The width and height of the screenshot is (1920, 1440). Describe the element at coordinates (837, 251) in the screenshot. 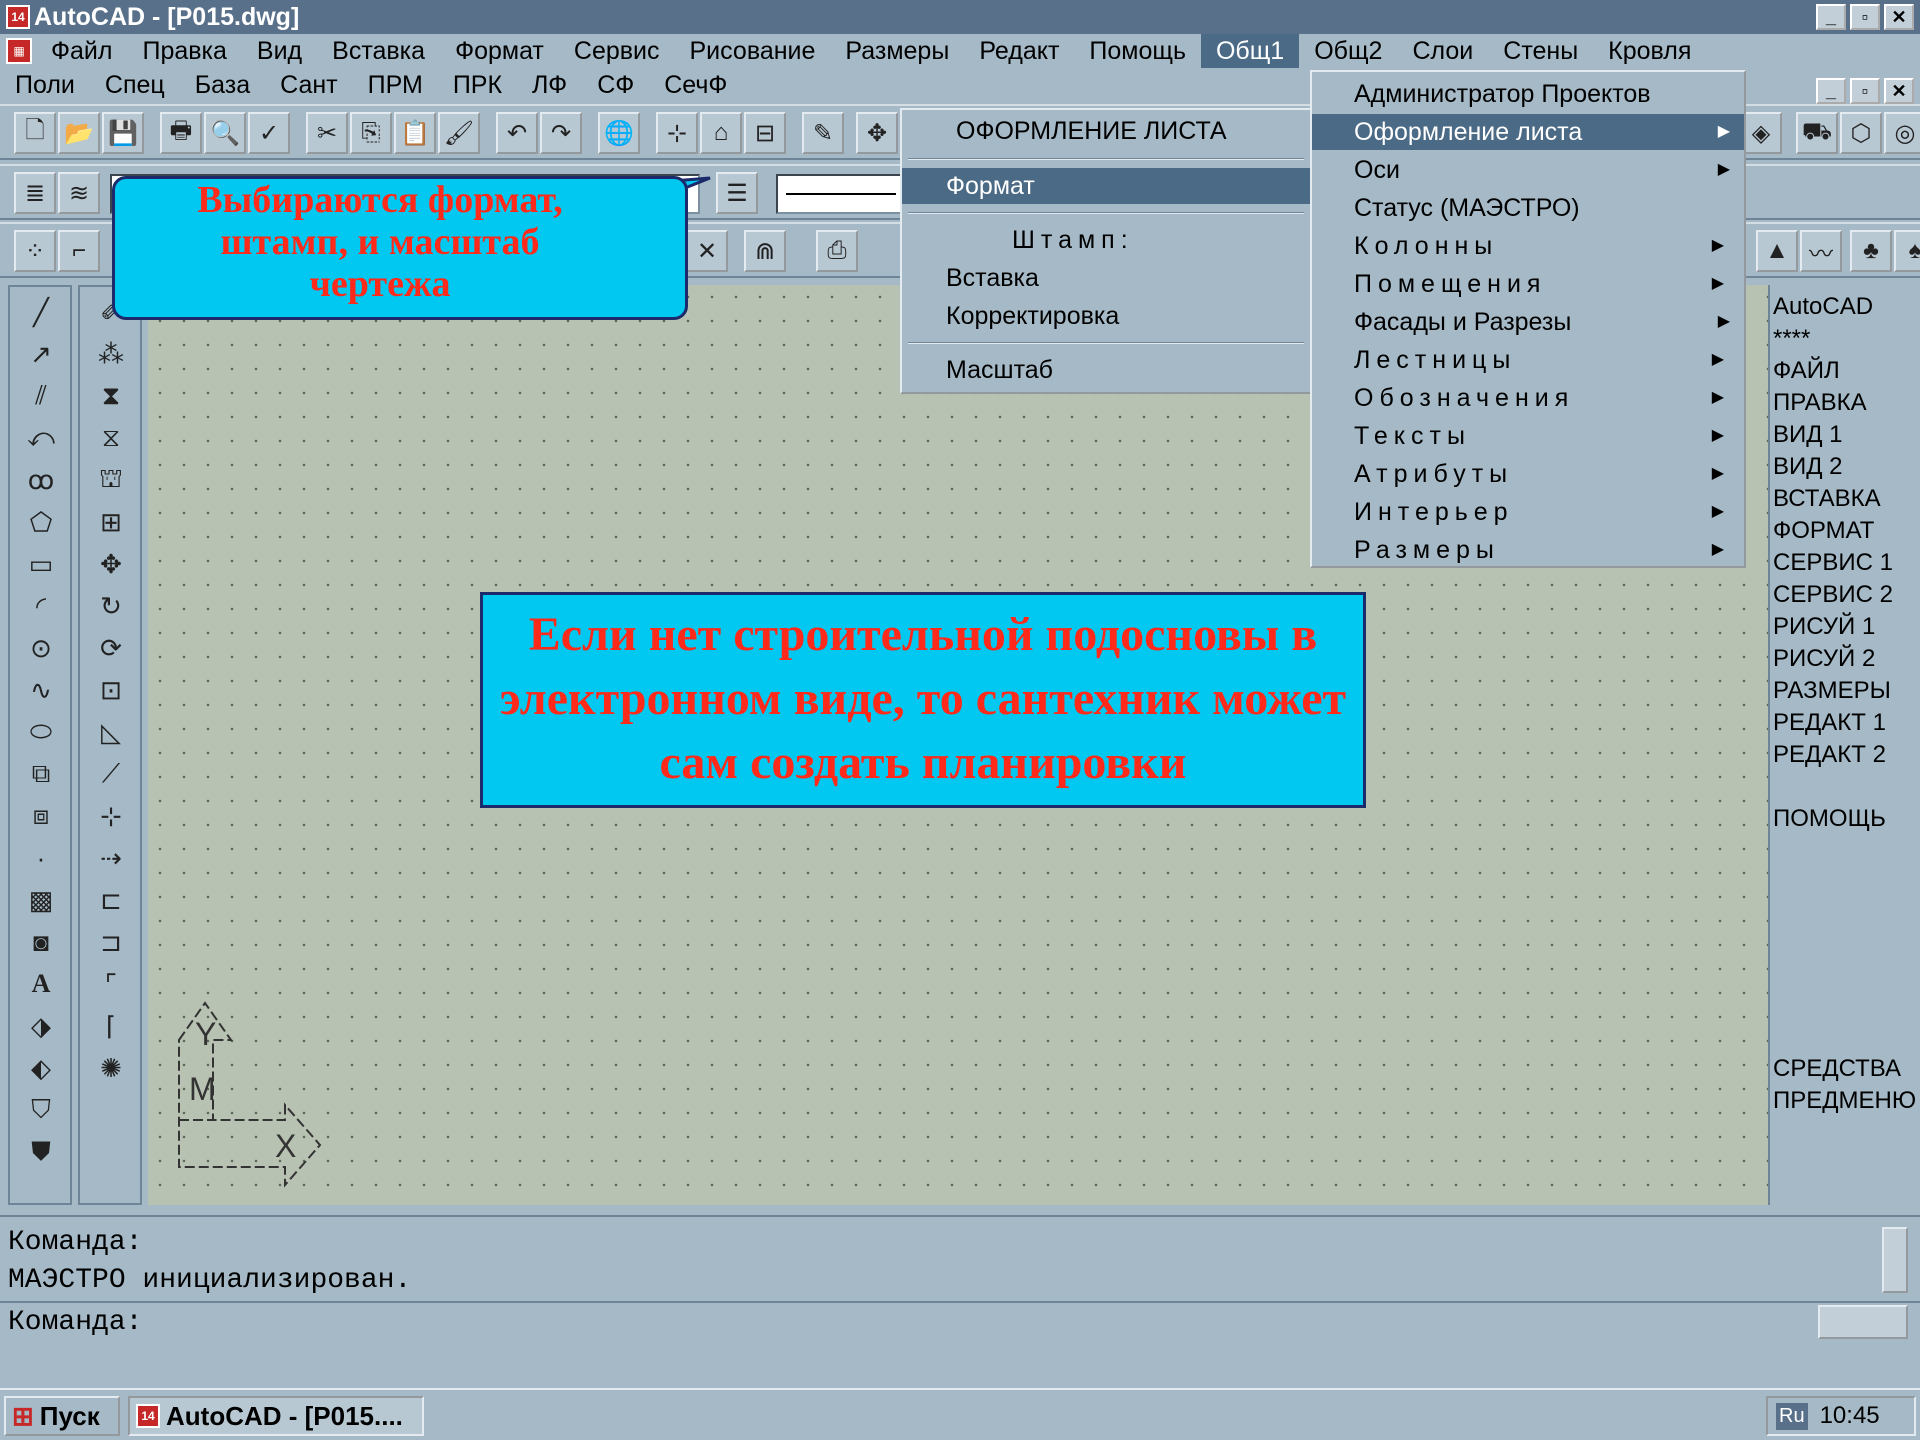

I see `properties-icon: ⎙` at that location.